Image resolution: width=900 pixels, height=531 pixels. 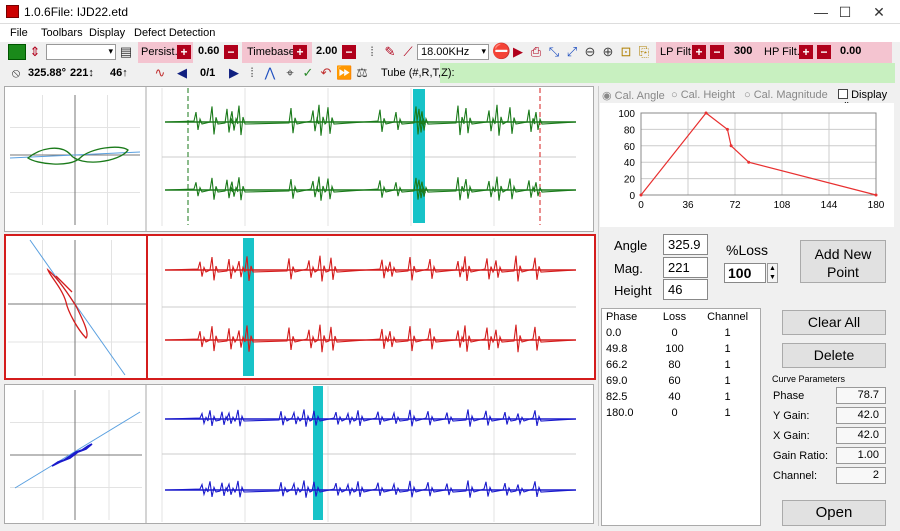 I want to click on height-label: Height, so click(x=633, y=290).